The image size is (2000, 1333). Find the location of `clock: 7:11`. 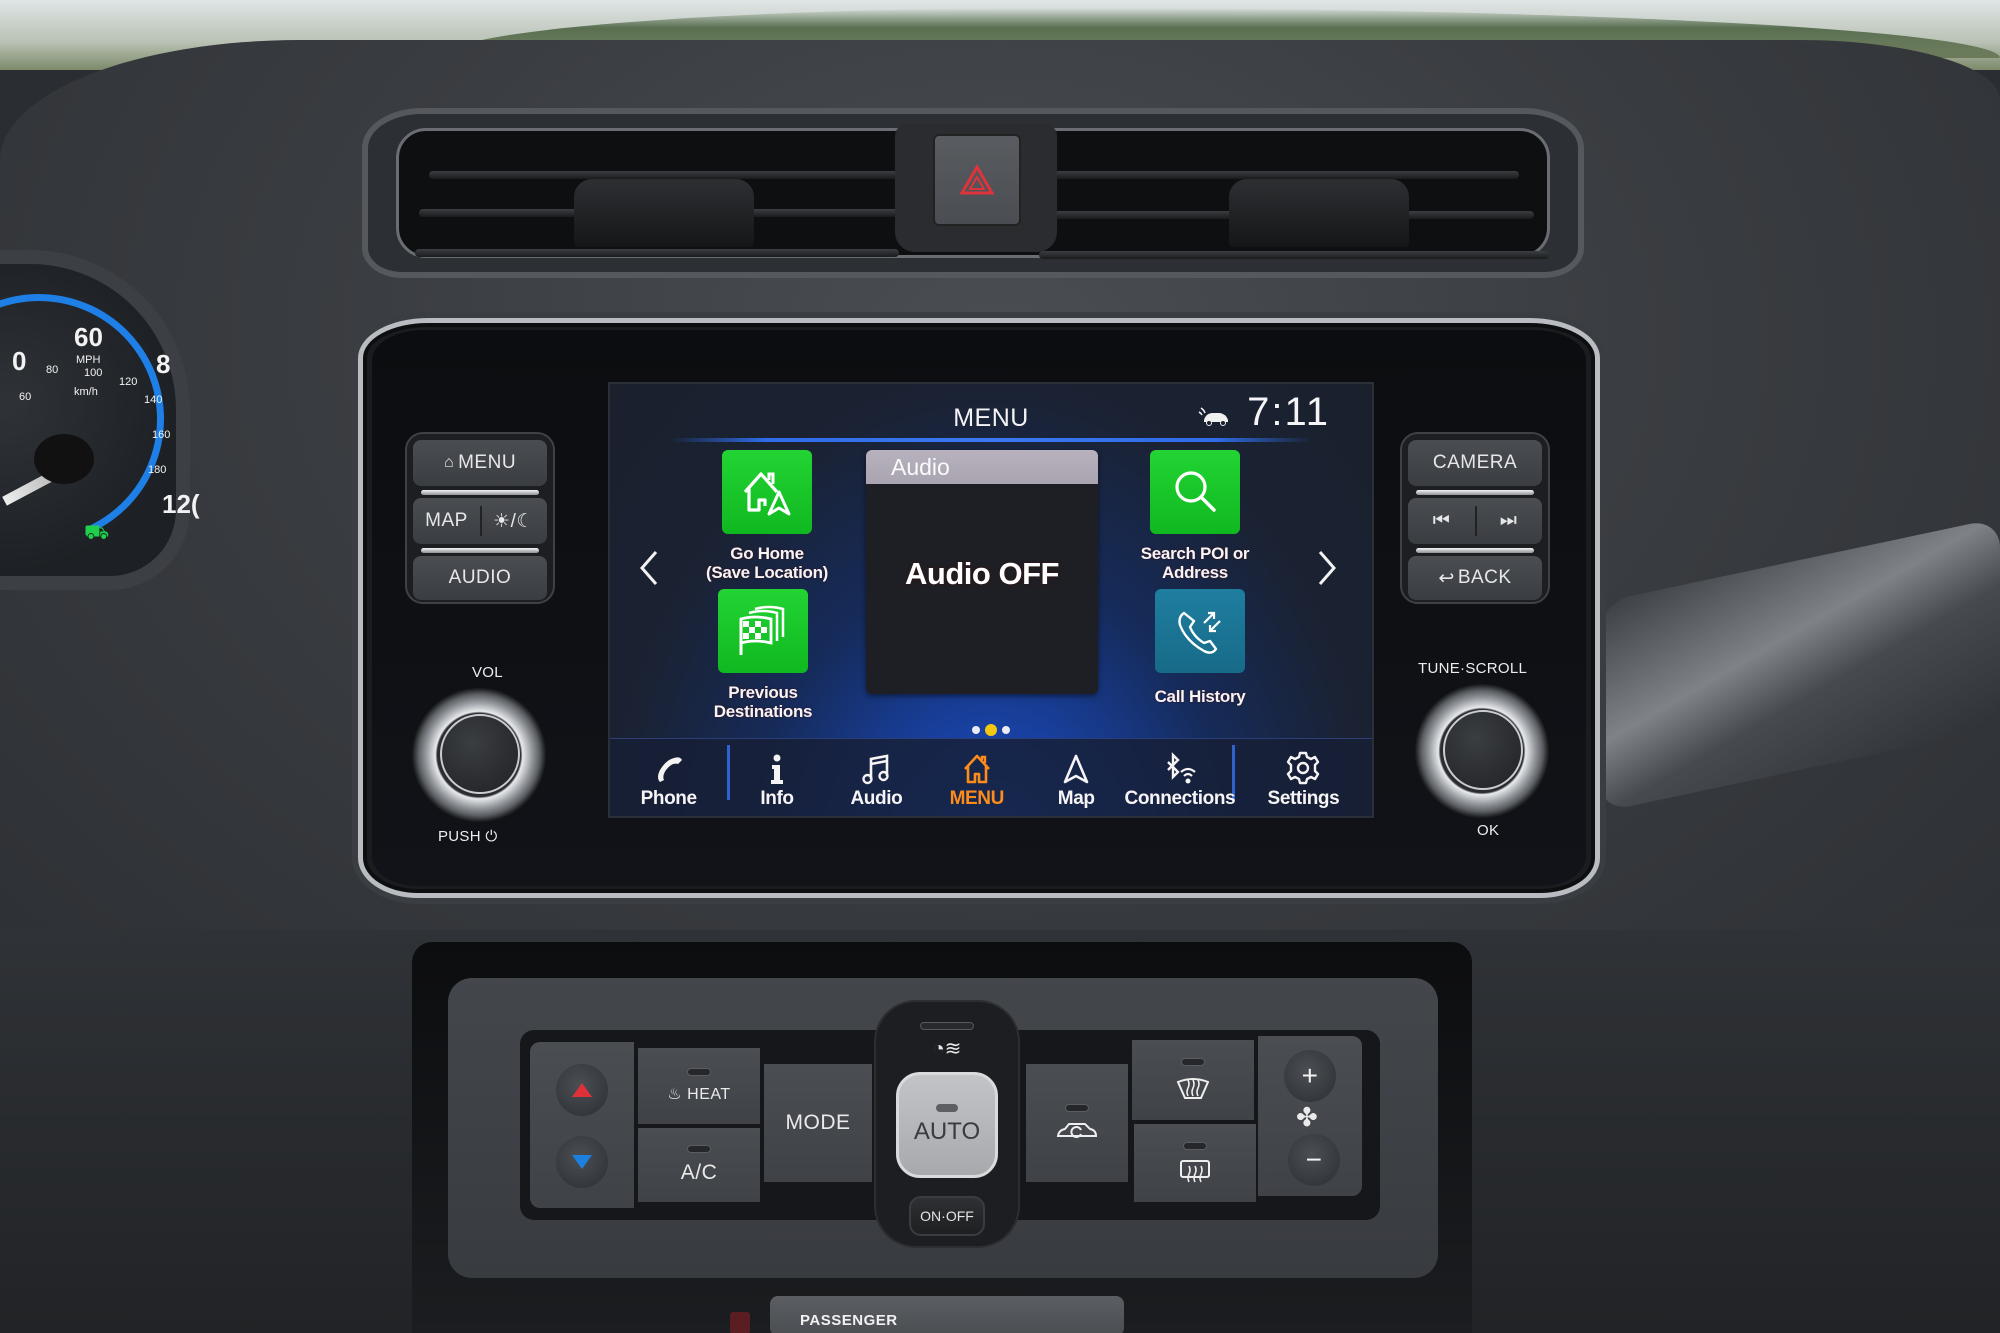

clock: 7:11 is located at coordinates (1288, 412).